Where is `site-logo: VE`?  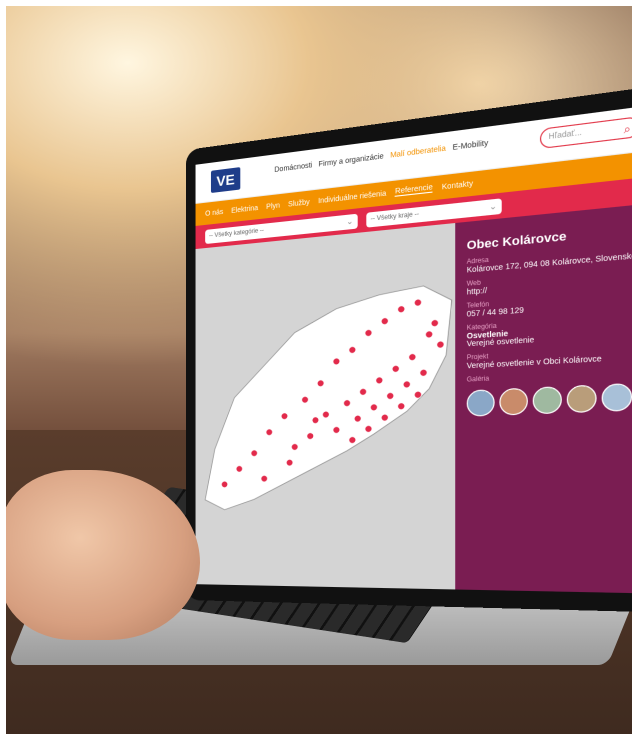
site-logo: VE is located at coordinates (225, 180).